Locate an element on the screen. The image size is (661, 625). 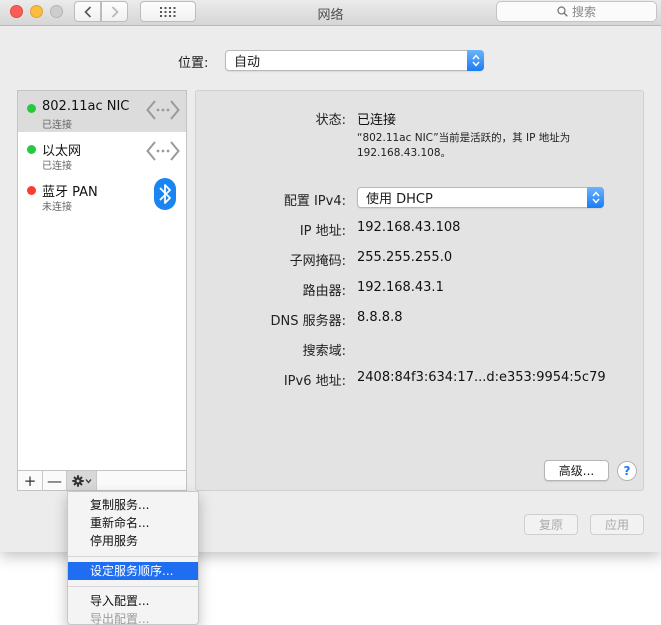
service-name: 802.11ac NIC is located at coordinates (86, 106).